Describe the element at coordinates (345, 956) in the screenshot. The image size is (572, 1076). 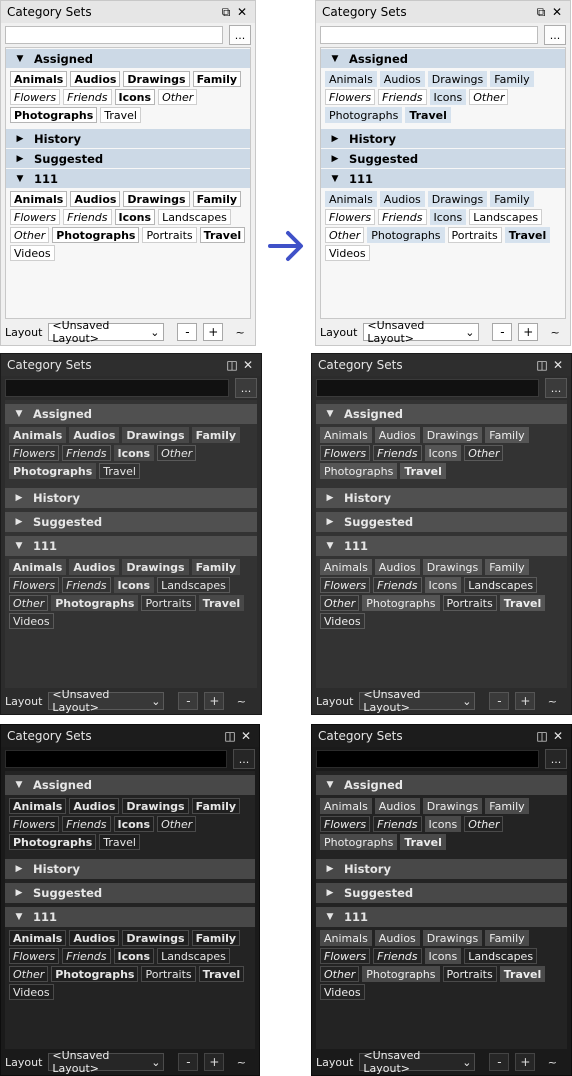
I see `tag-chip: Flowers` at that location.